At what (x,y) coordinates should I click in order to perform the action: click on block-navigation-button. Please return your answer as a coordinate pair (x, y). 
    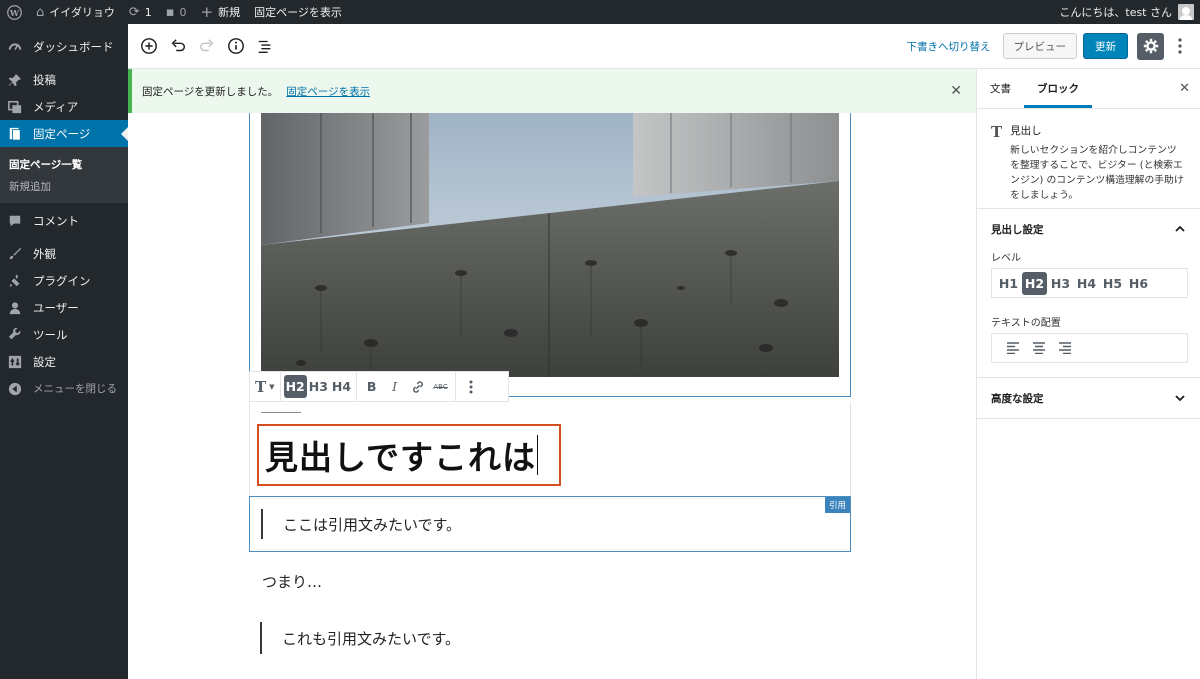
    Looking at the image, I should click on (264, 46).